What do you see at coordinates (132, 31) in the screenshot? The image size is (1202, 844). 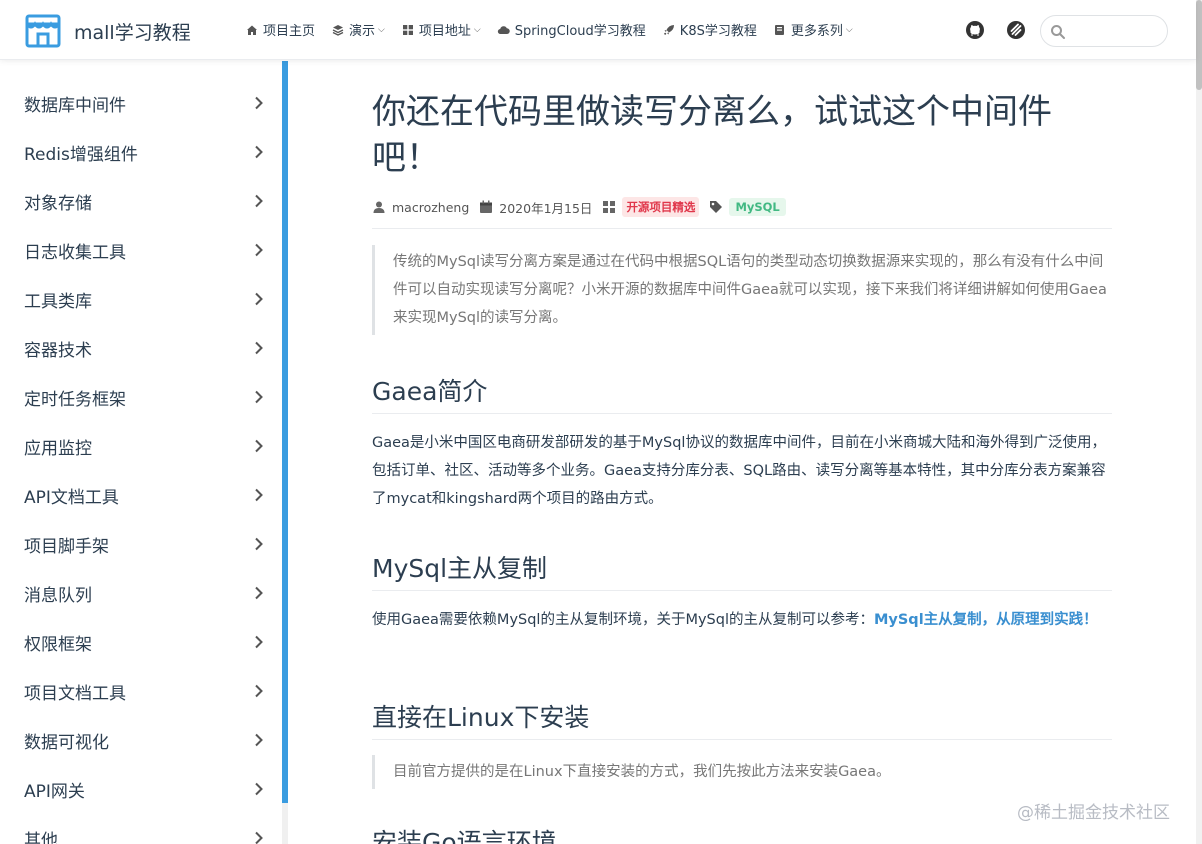 I see `site-name: mall学习教程` at bounding box center [132, 31].